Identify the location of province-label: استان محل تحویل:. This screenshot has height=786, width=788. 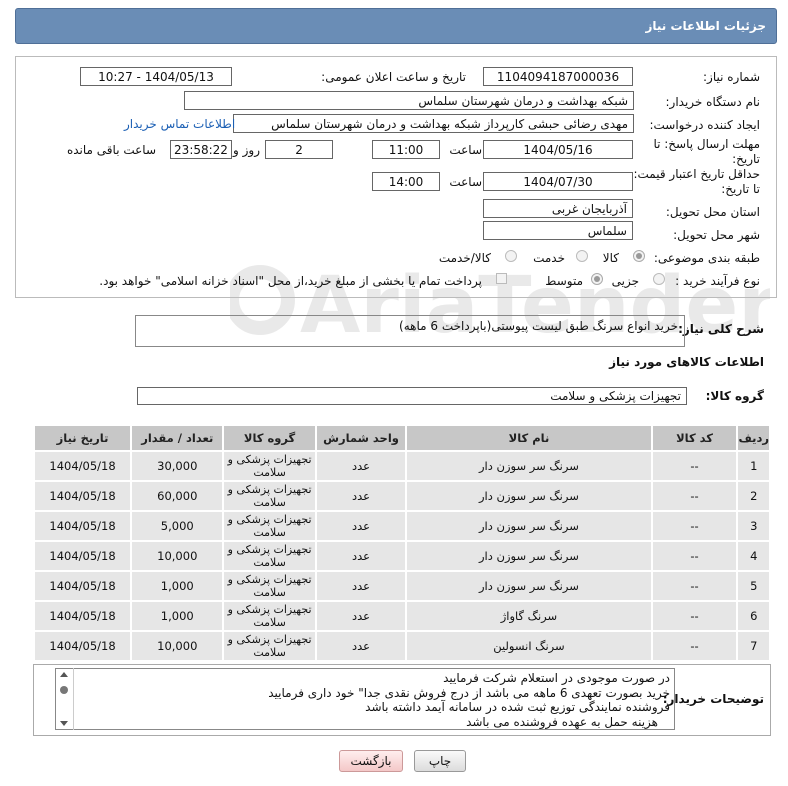
(712, 212).